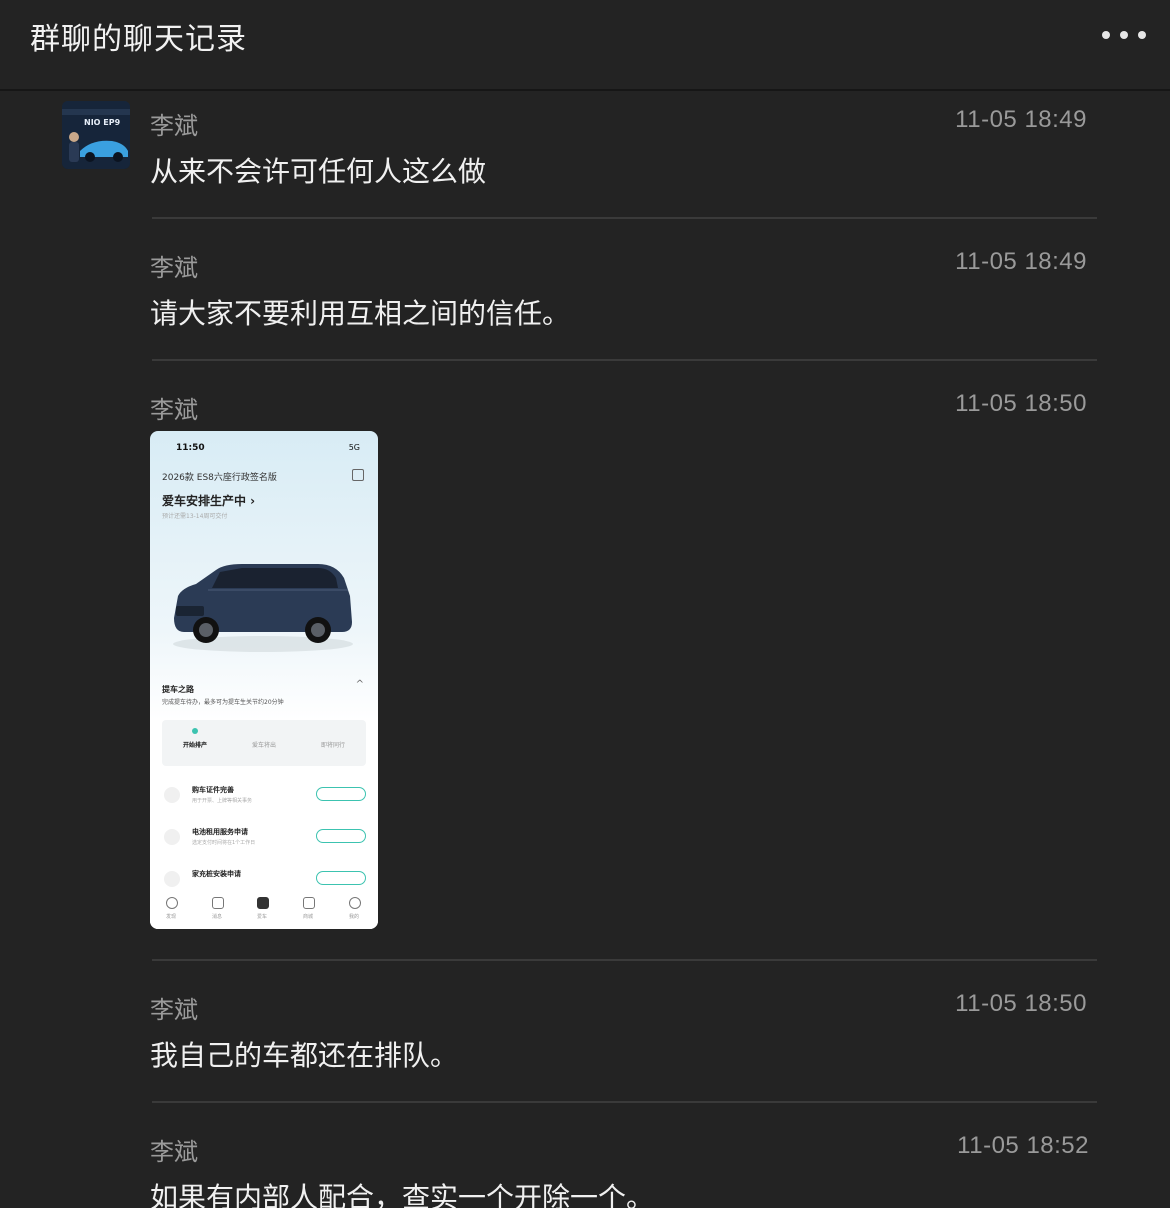  Describe the element at coordinates (96, 135) in the screenshot. I see `avatar: NIO EP9` at that location.